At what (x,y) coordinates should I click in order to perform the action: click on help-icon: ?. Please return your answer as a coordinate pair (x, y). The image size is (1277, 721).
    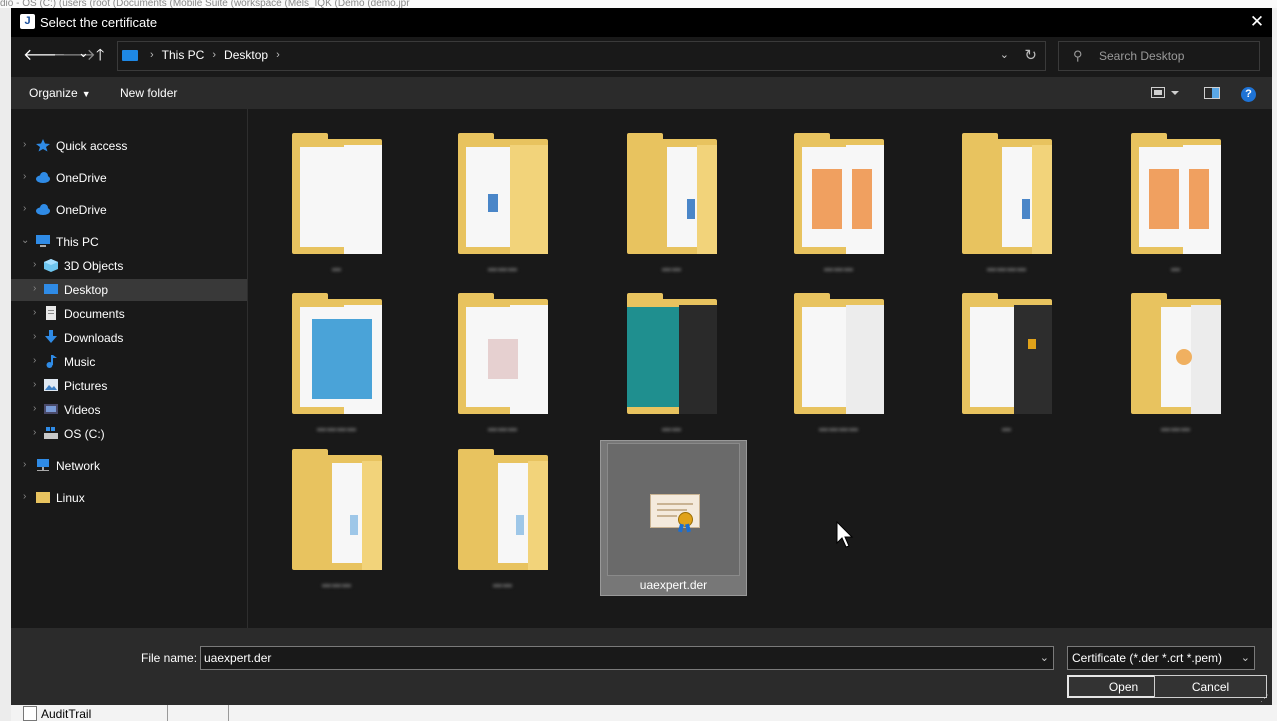
    Looking at the image, I should click on (1248, 94).